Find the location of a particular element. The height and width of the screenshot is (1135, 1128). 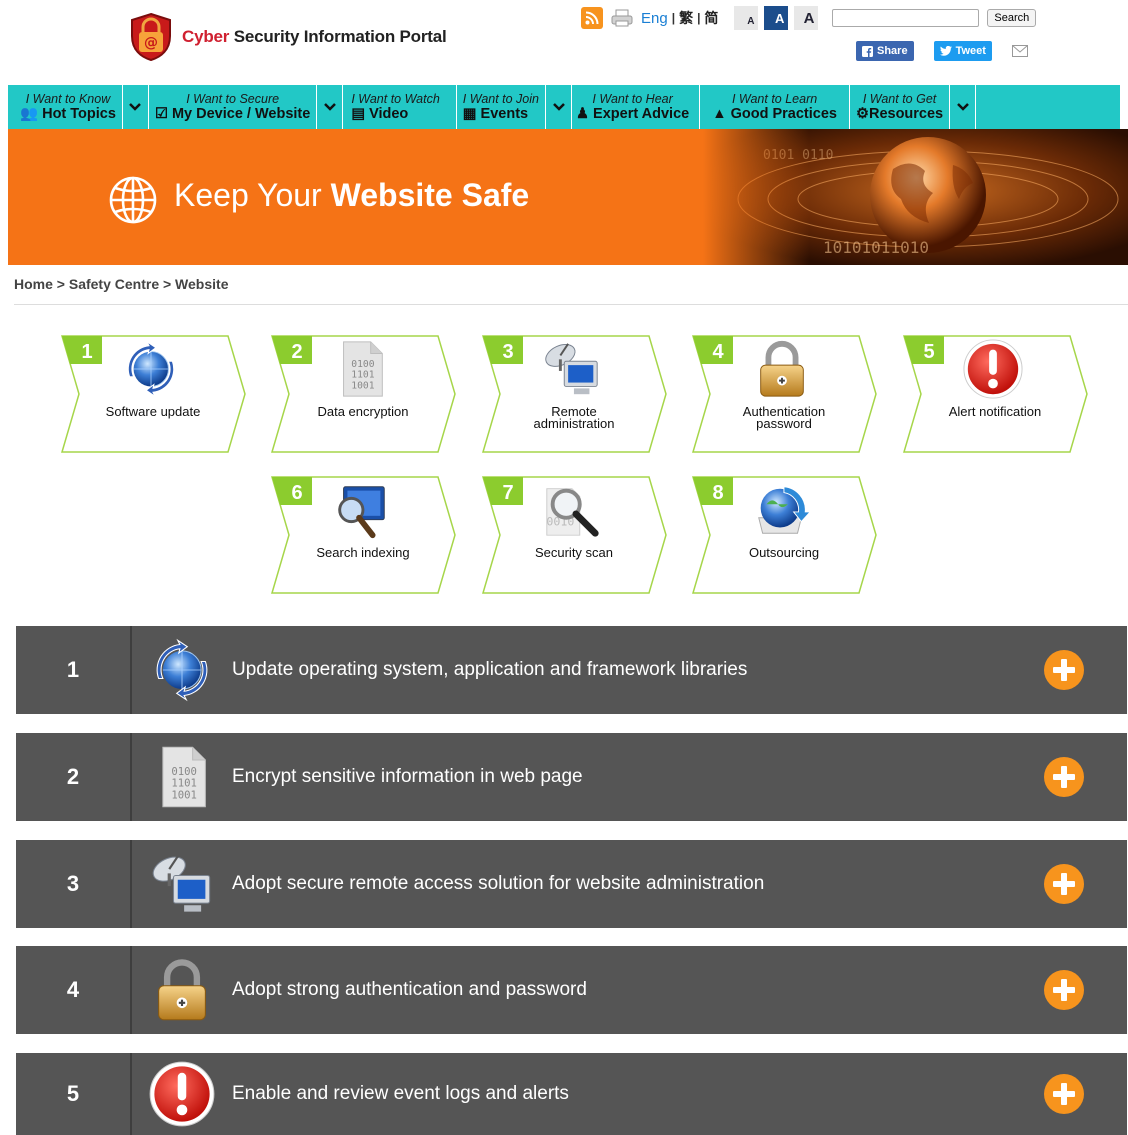

step-number: 3 is located at coordinates (508, 352).